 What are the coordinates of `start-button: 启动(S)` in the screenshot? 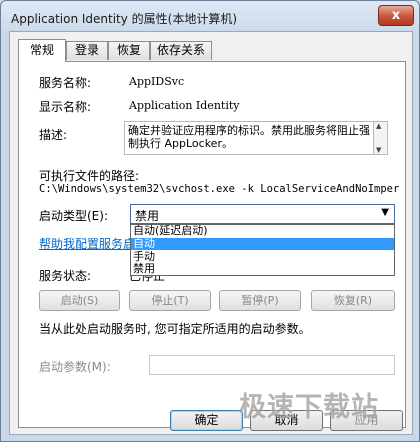 It's located at (79, 300).